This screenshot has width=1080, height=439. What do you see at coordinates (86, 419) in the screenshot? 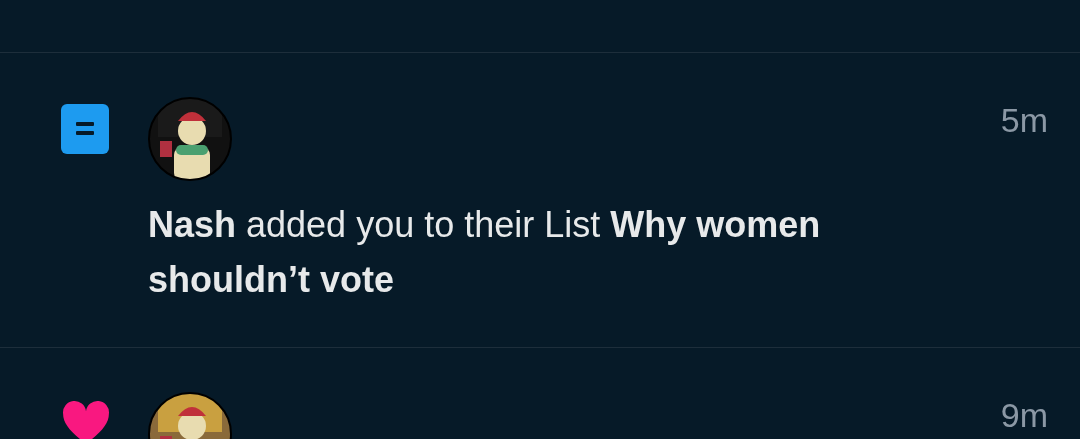
I see `heart-icon` at bounding box center [86, 419].